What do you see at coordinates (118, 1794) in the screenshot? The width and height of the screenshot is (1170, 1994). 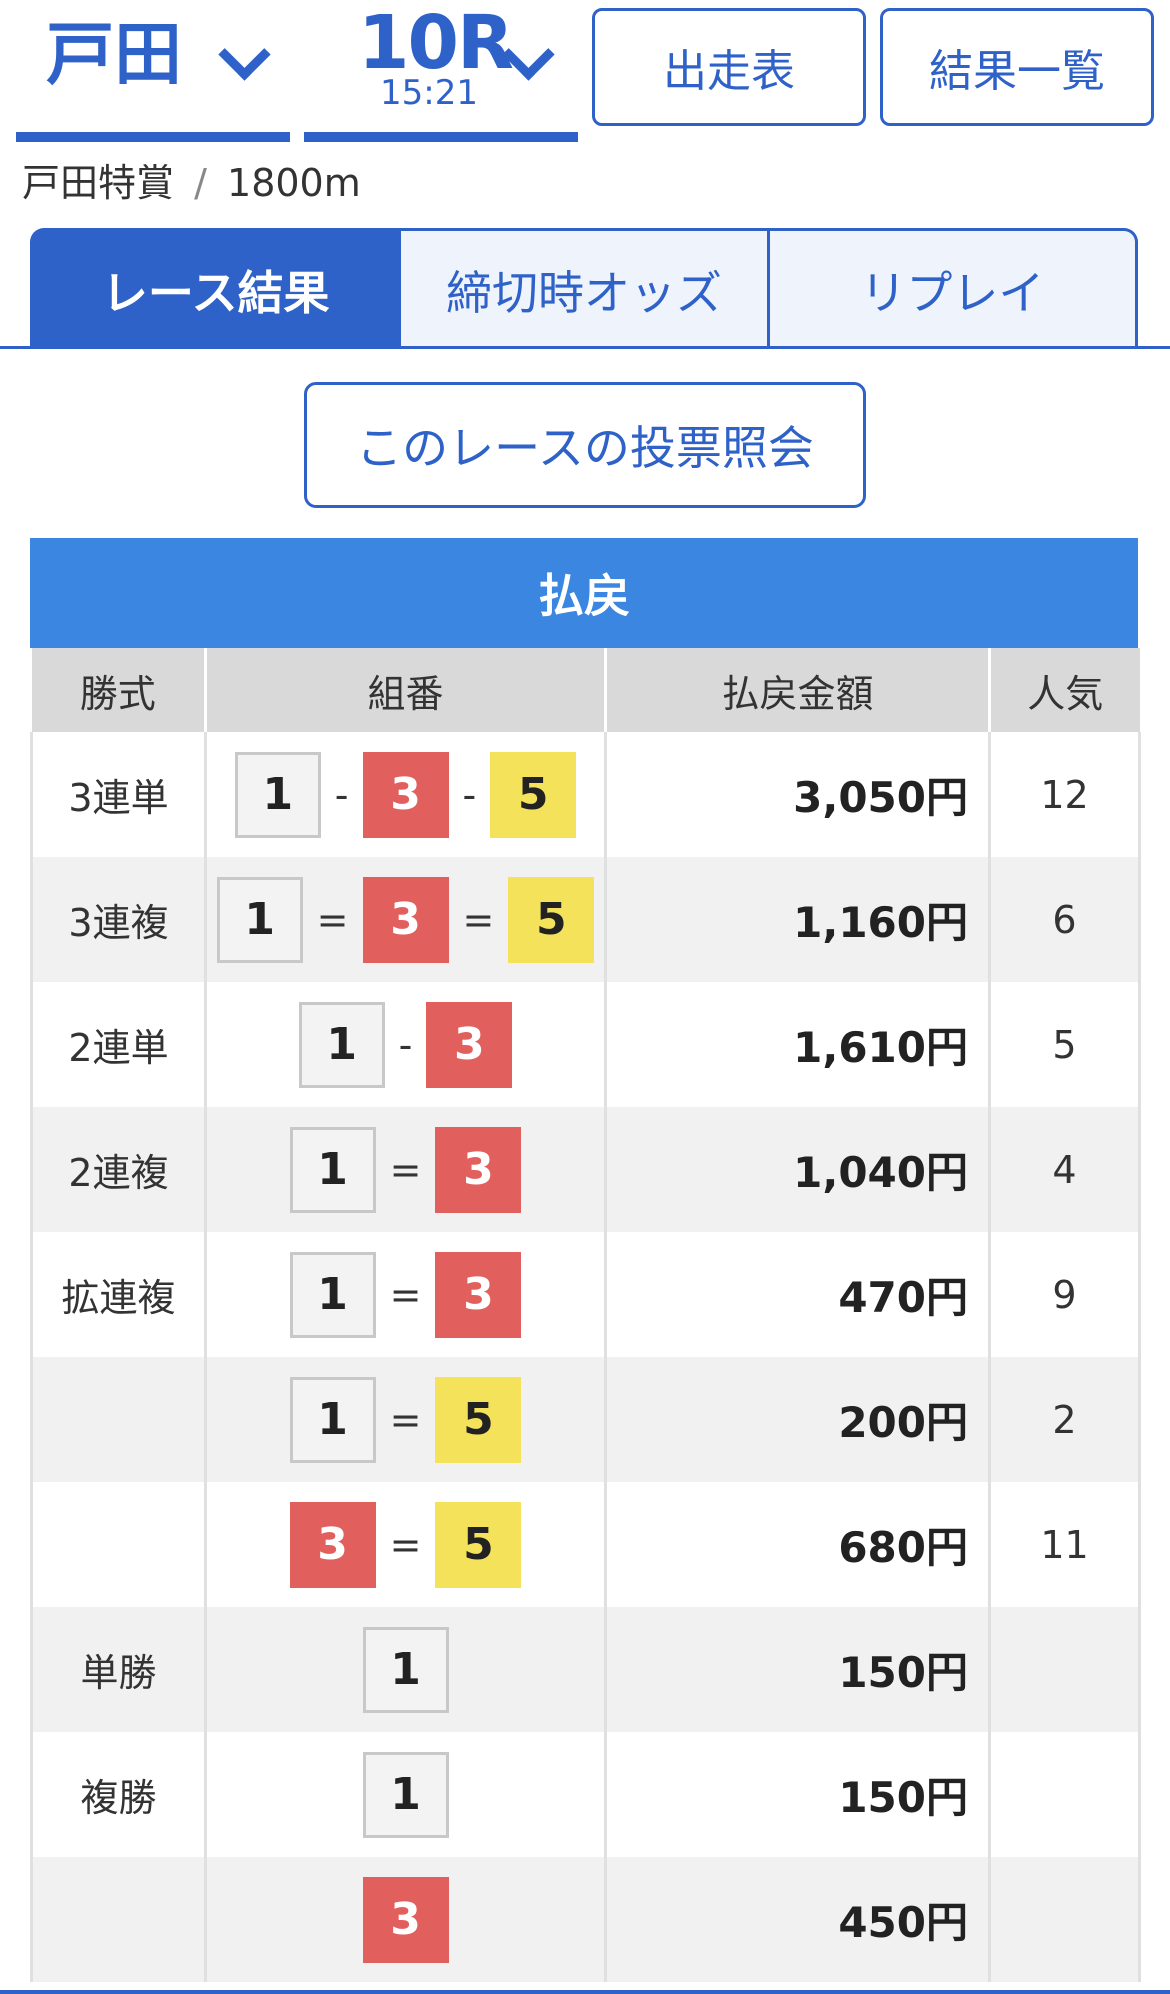 I see `bet-type-cell: 複勝` at bounding box center [118, 1794].